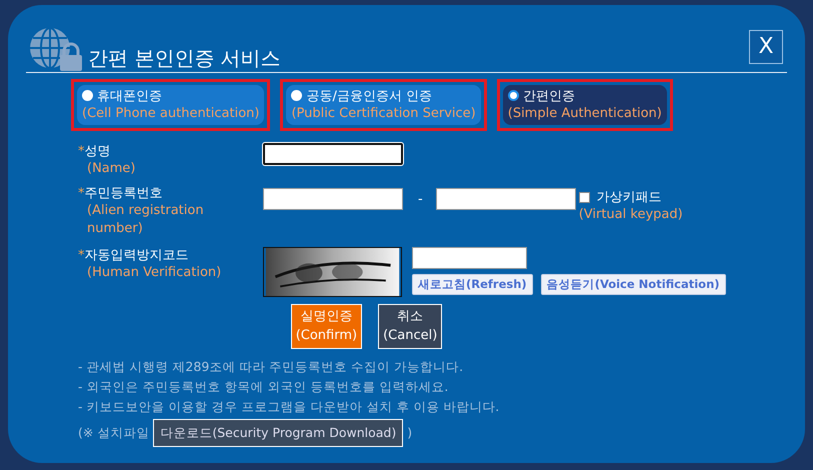 The height and width of the screenshot is (470, 813). Describe the element at coordinates (114, 433) in the screenshot. I see `notice-text: (※ 설치파일` at that location.